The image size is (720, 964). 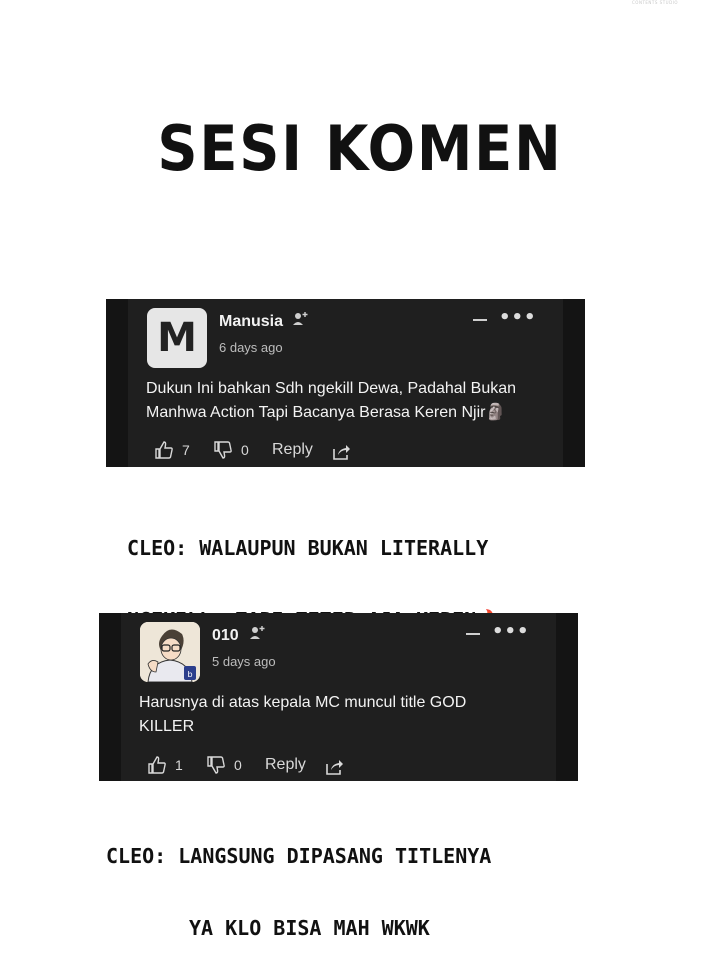 I want to click on like-button: 7, so click(x=172, y=450).